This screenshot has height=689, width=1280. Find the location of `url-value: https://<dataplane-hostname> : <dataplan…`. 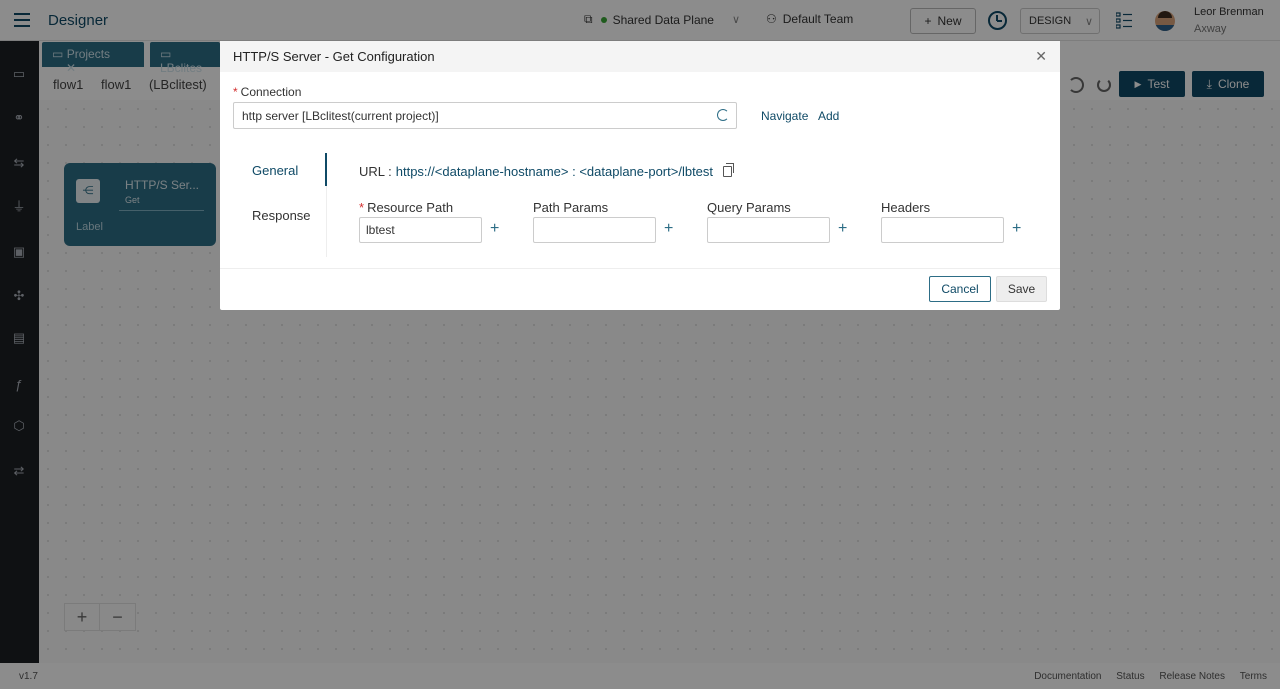

url-value: https://<dataplane-hostname> : <dataplan… is located at coordinates (554, 171).